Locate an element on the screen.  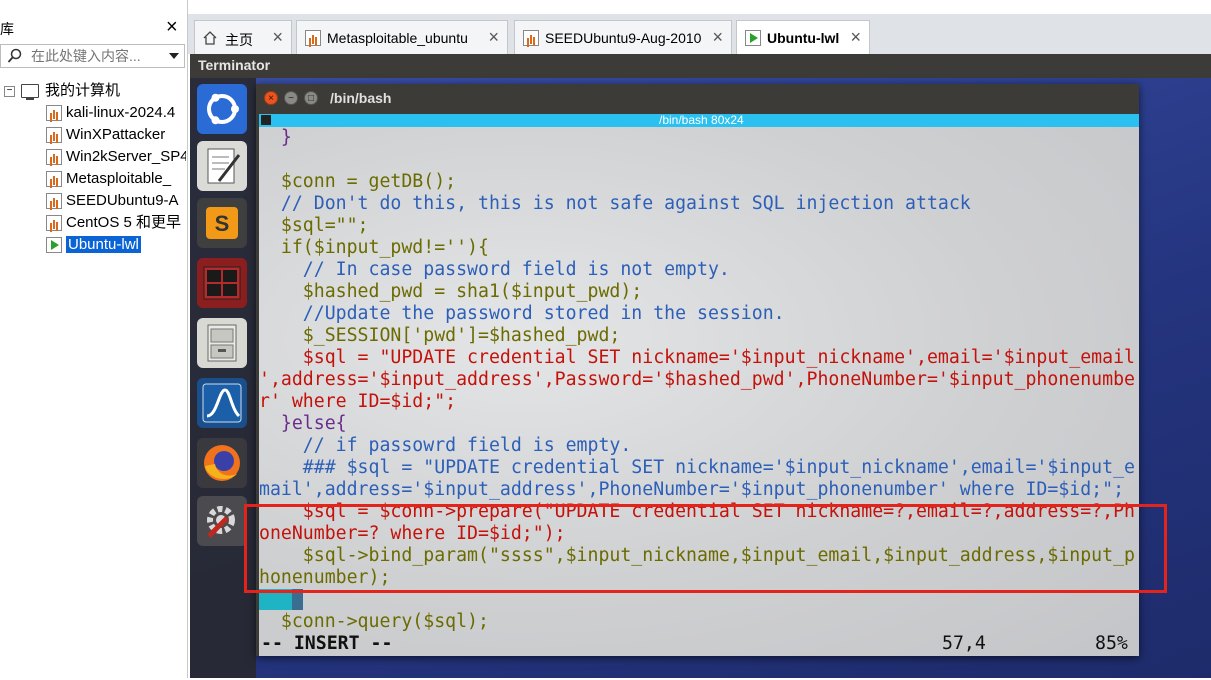
terminal-geometry: /bin/bash 80x24 is located at coordinates (701, 120).